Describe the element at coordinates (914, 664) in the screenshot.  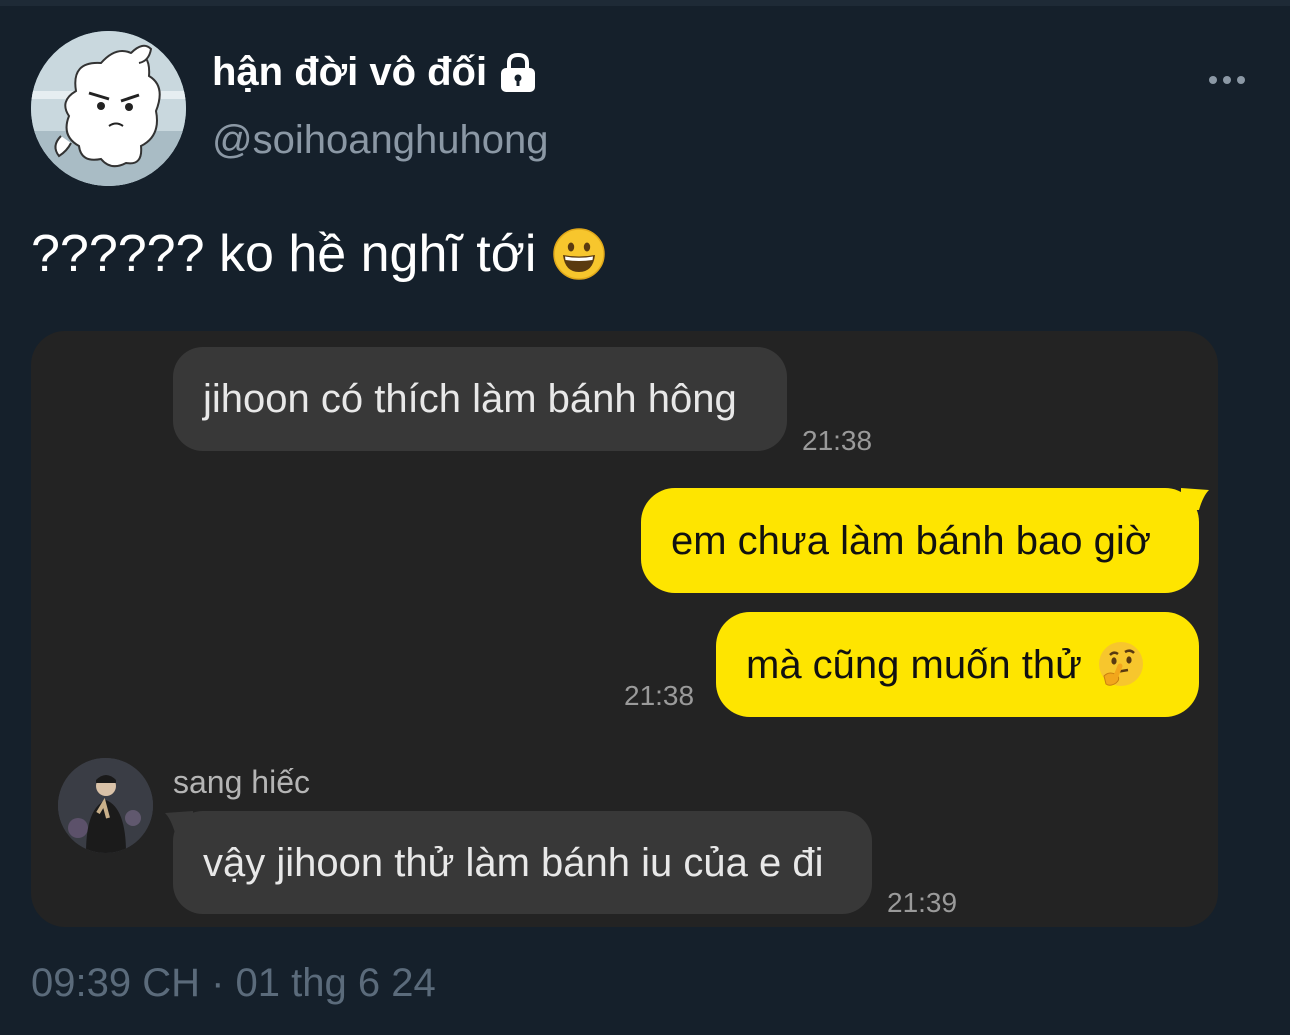
I see `message-text: mà cũng muốn thử` at that location.